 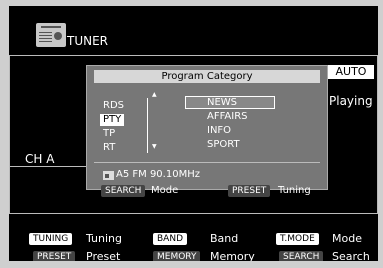 I want to click on category-separator, so click(x=147, y=125).